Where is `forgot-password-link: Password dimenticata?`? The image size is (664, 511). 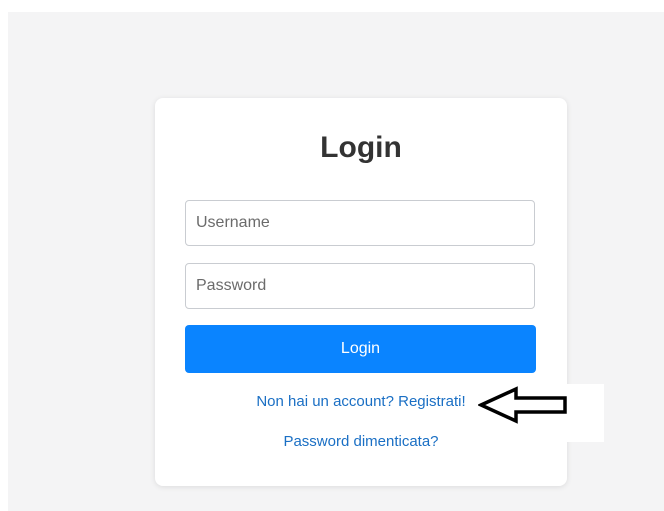 forgot-password-link: Password dimenticata? is located at coordinates (360, 441).